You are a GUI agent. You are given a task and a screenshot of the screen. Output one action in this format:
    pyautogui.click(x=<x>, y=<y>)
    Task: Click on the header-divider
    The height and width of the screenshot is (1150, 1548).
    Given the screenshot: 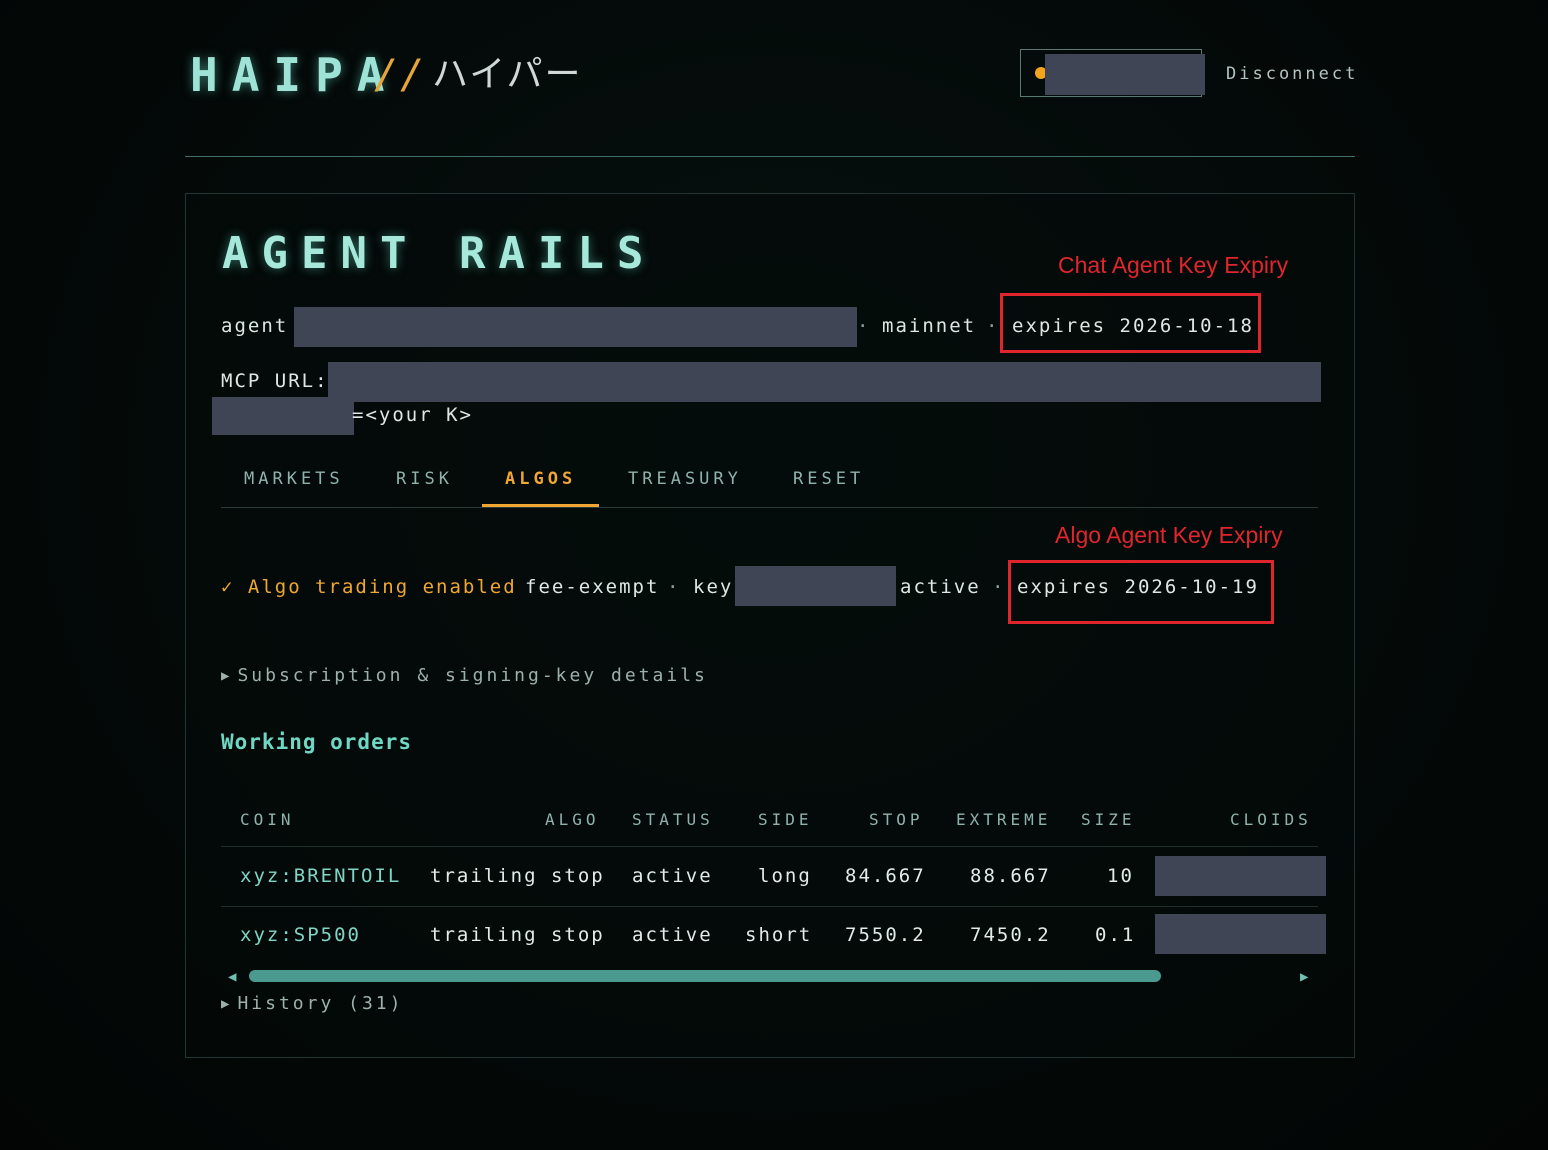 What is the action you would take?
    pyautogui.click(x=770, y=156)
    